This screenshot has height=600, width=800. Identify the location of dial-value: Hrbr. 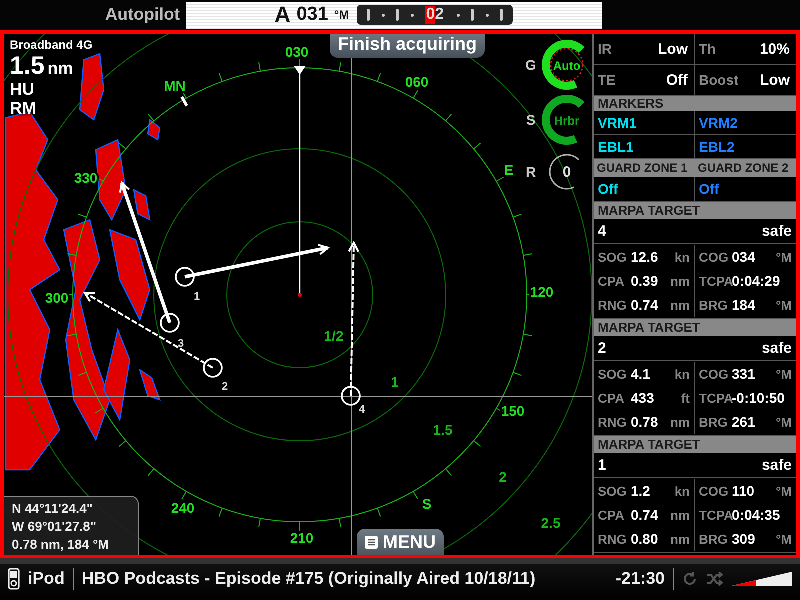
(567, 121).